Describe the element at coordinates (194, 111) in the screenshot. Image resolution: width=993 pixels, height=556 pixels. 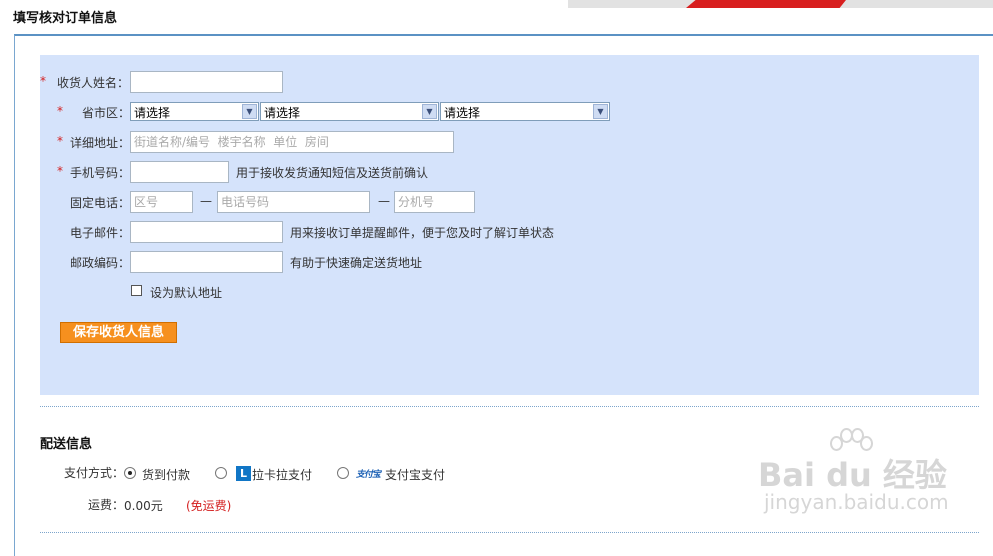
I see `province-select: 请选择 ▼` at that location.